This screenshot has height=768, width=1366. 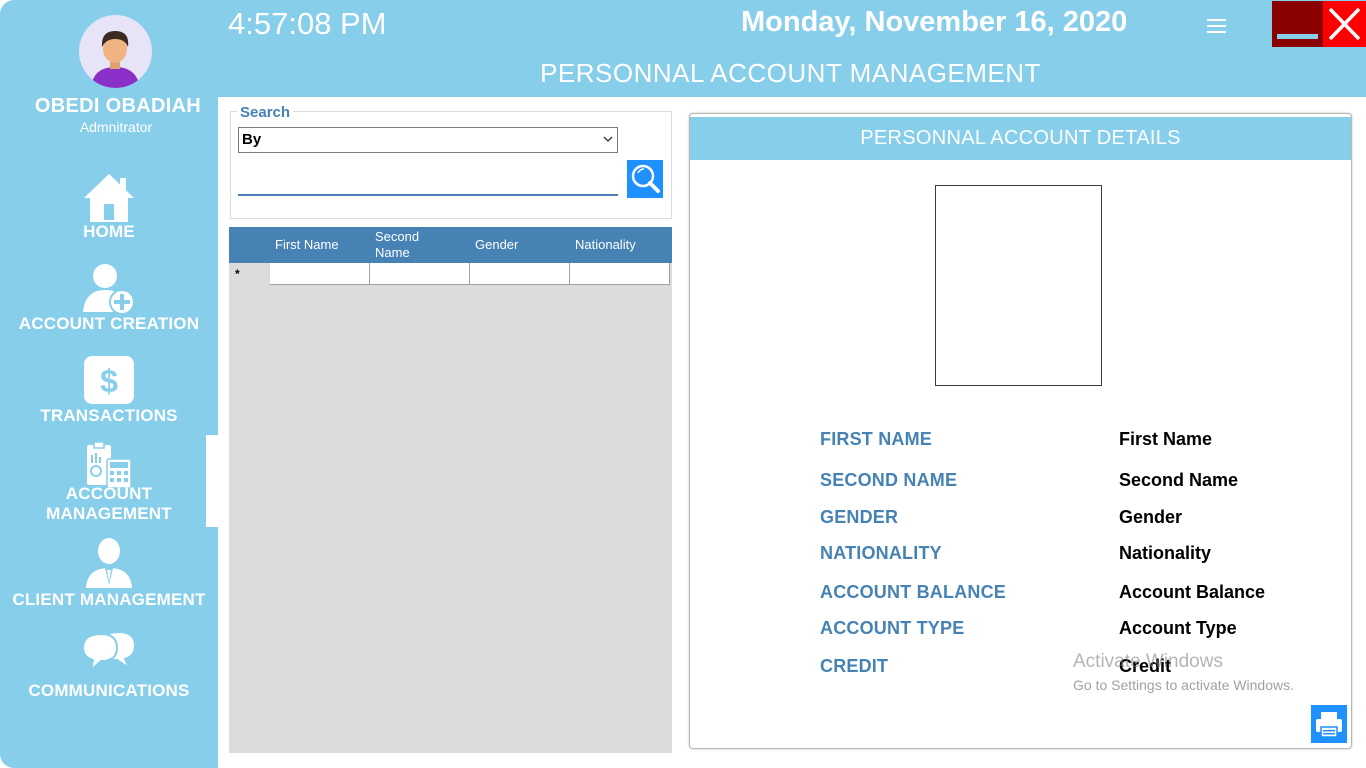 What do you see at coordinates (859, 517) in the screenshot?
I see `label-gender: GENDER` at bounding box center [859, 517].